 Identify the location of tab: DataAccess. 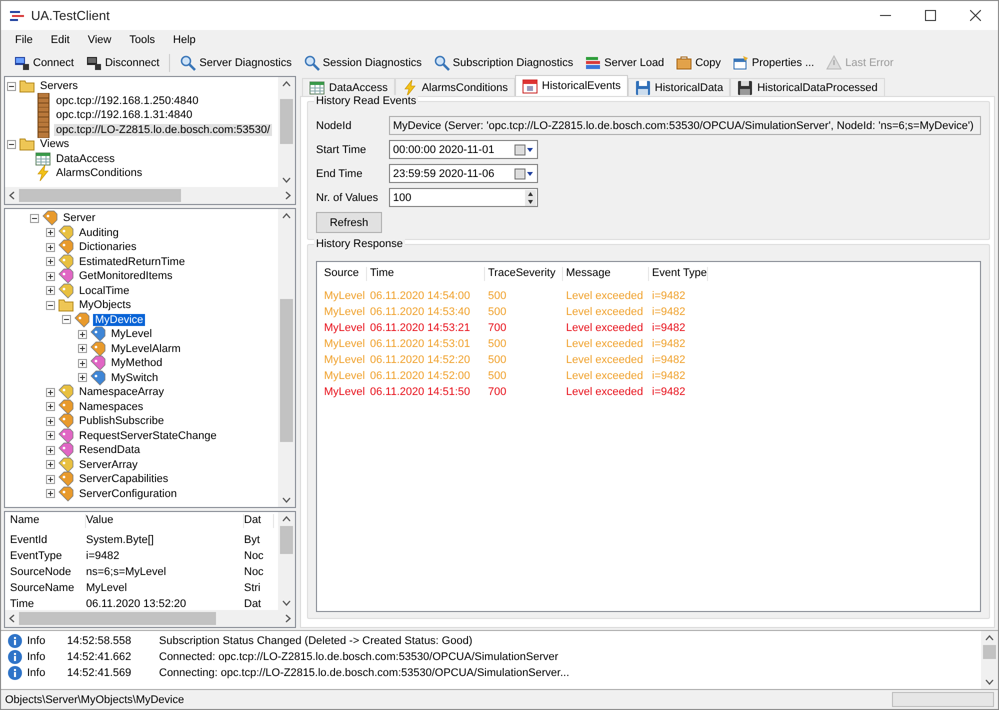
(348, 87).